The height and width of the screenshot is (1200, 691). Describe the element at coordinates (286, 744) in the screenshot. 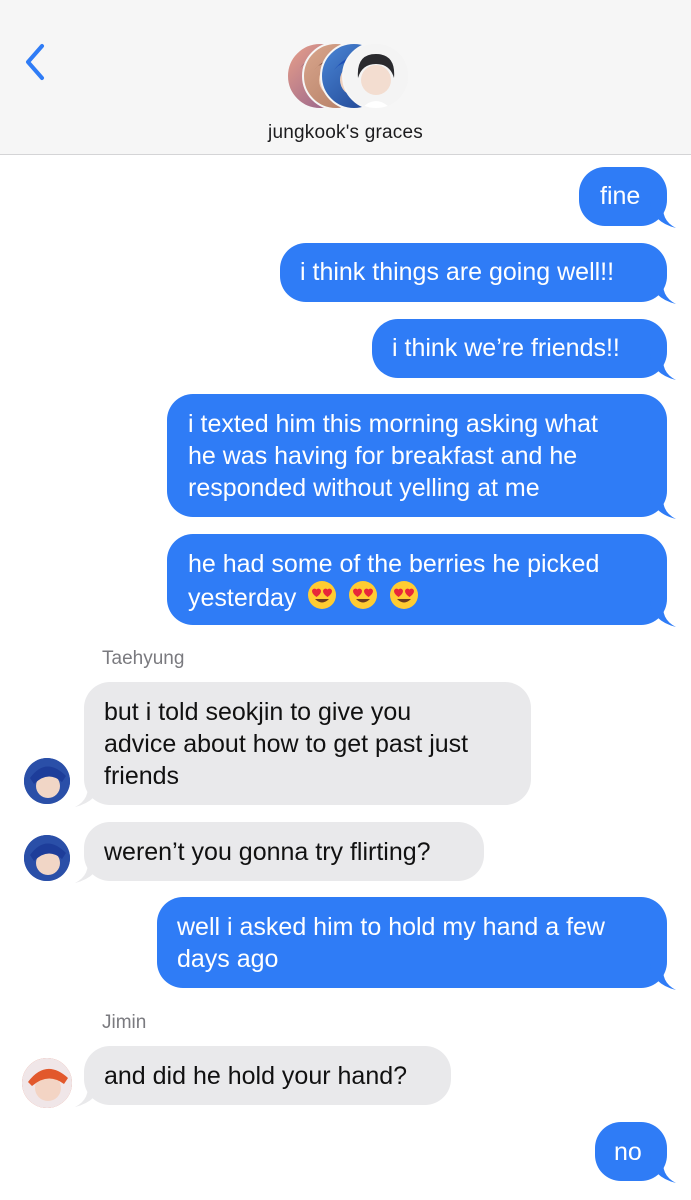

I see `message-line: advice about how to get past just` at that location.